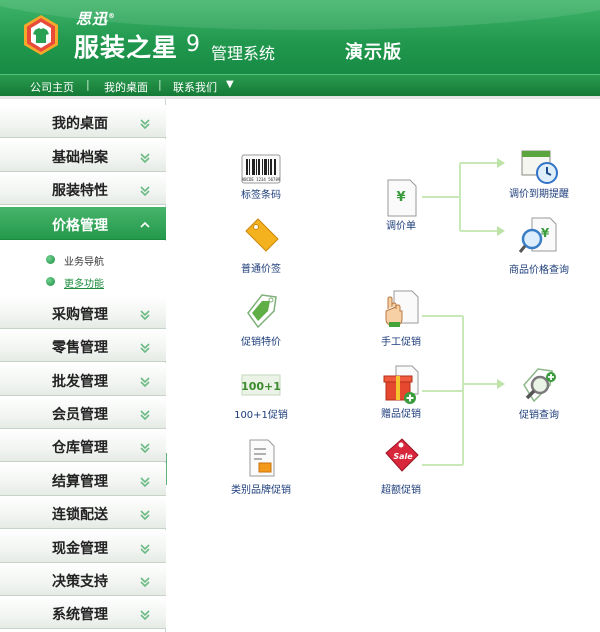 The image size is (600, 632). I want to click on nav-contact-us: 联系我们, so click(195, 87).